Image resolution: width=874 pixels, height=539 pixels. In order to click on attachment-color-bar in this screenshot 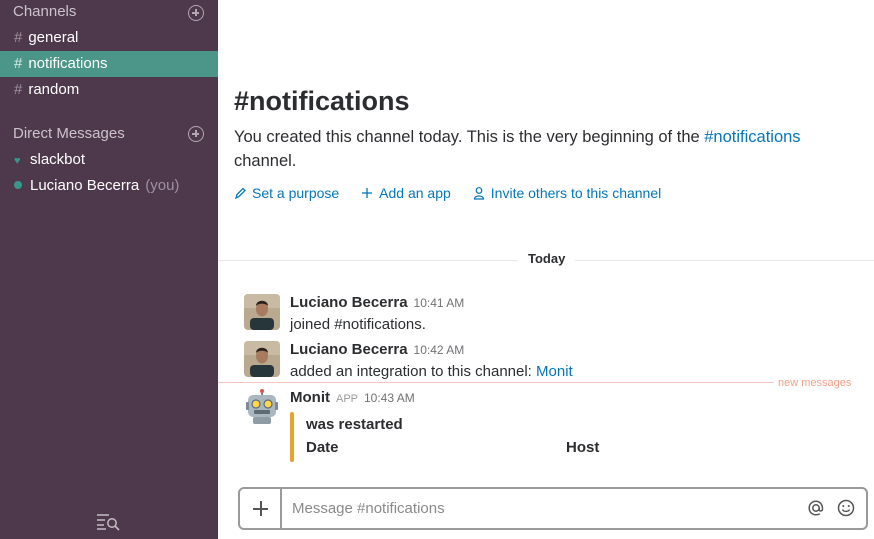, I will do `click(292, 437)`.